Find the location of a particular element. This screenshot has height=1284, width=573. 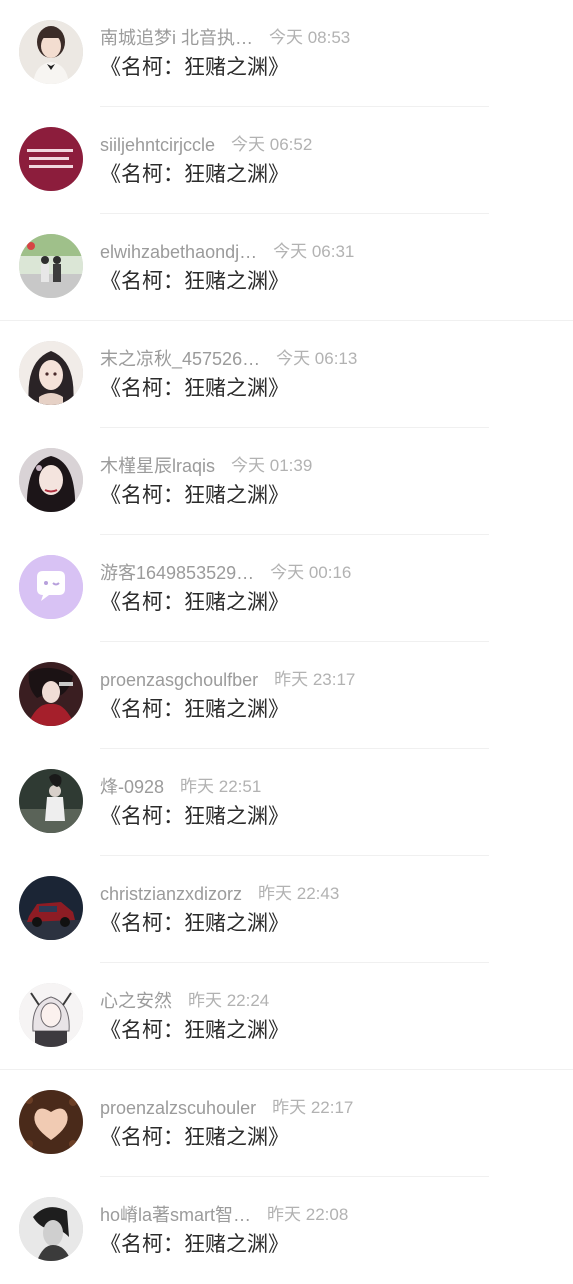

comment-item: elwihzabethaondj… 今天 06:31 《名柯：狂赌之渊》 is located at coordinates (286, 267).